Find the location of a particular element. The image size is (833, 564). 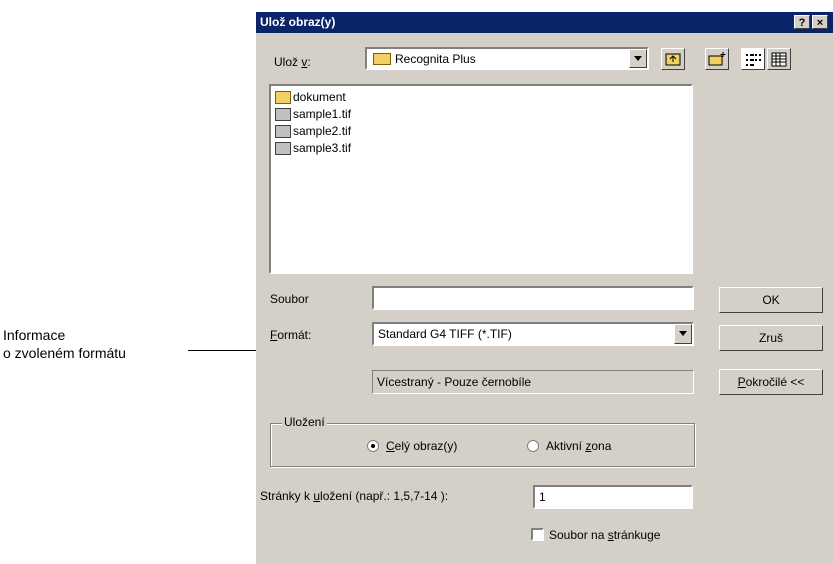

ok-button: OK is located at coordinates (771, 300).